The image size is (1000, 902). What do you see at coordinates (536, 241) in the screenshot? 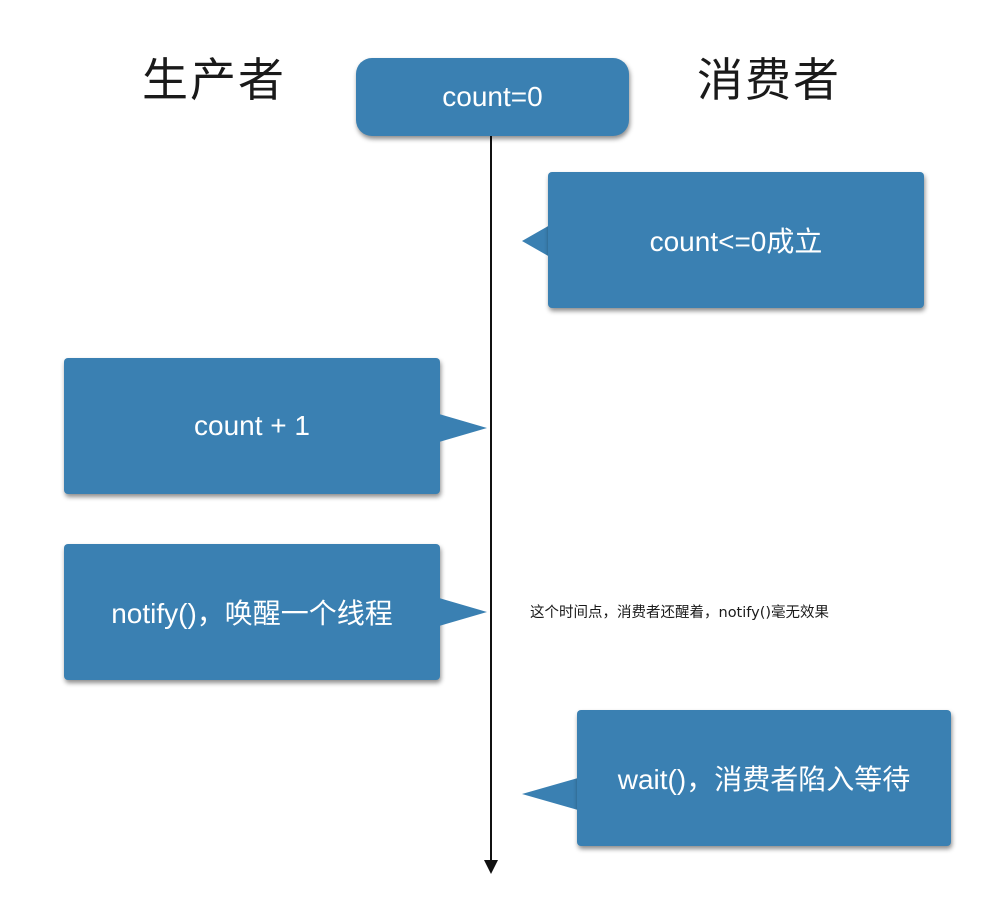
I see `event-consumer-check-pointer` at bounding box center [536, 241].